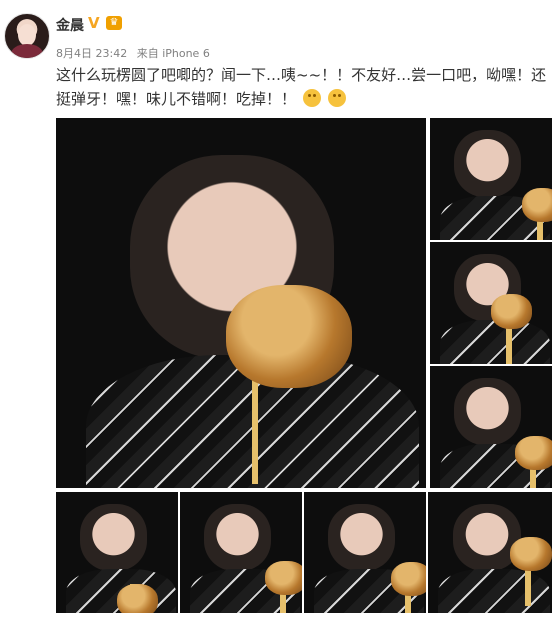 Image resolution: width=557 pixels, height=622 pixels. I want to click on post-source: 来自 iPhone 6, so click(173, 53).